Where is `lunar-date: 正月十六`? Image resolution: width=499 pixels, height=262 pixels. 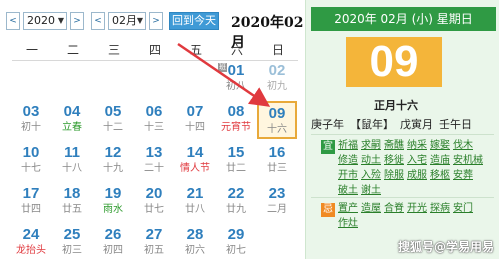
lunar-date: 正月十六 is located at coordinates (396, 105).